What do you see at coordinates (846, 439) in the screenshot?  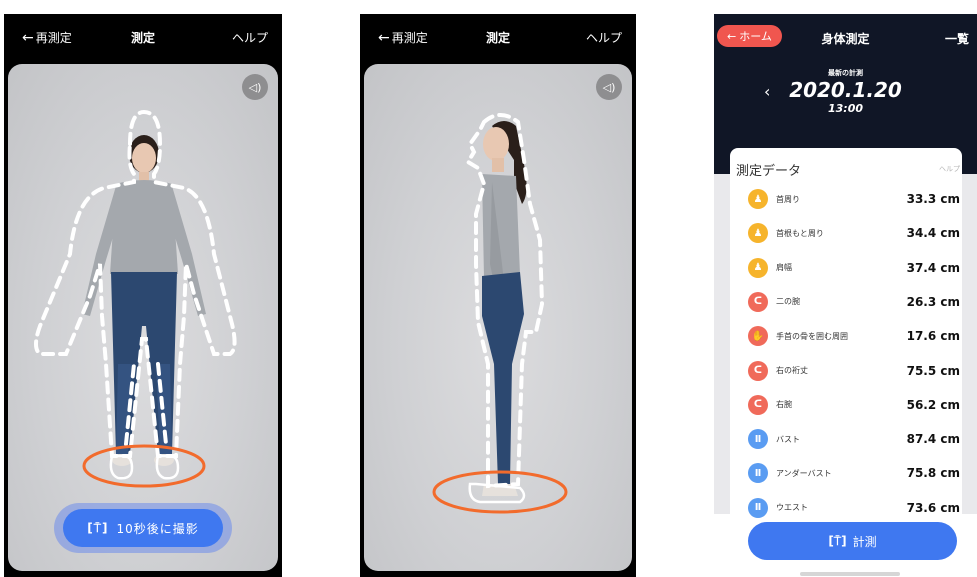 I see `measurement-row: Ⅱ バスト 87.4 cm` at bounding box center [846, 439].